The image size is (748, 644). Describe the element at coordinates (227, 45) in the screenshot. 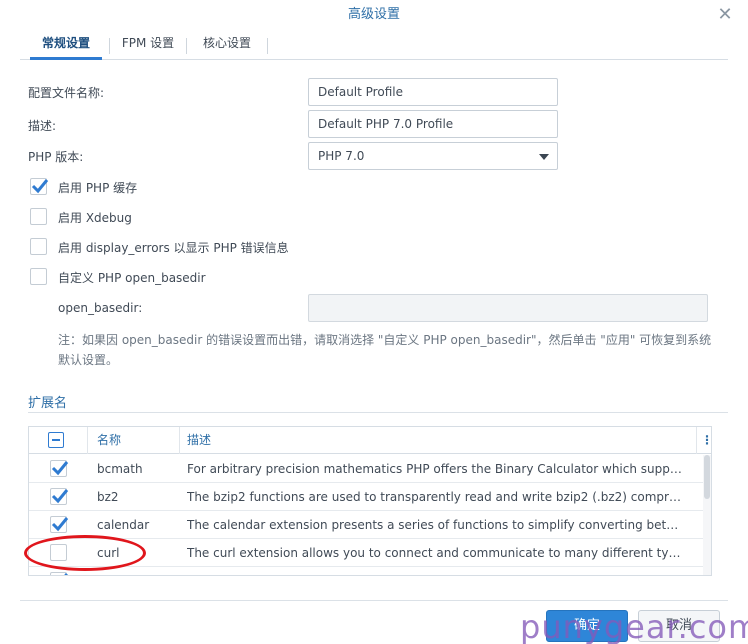

I see `tab-core: 核心设置` at that location.